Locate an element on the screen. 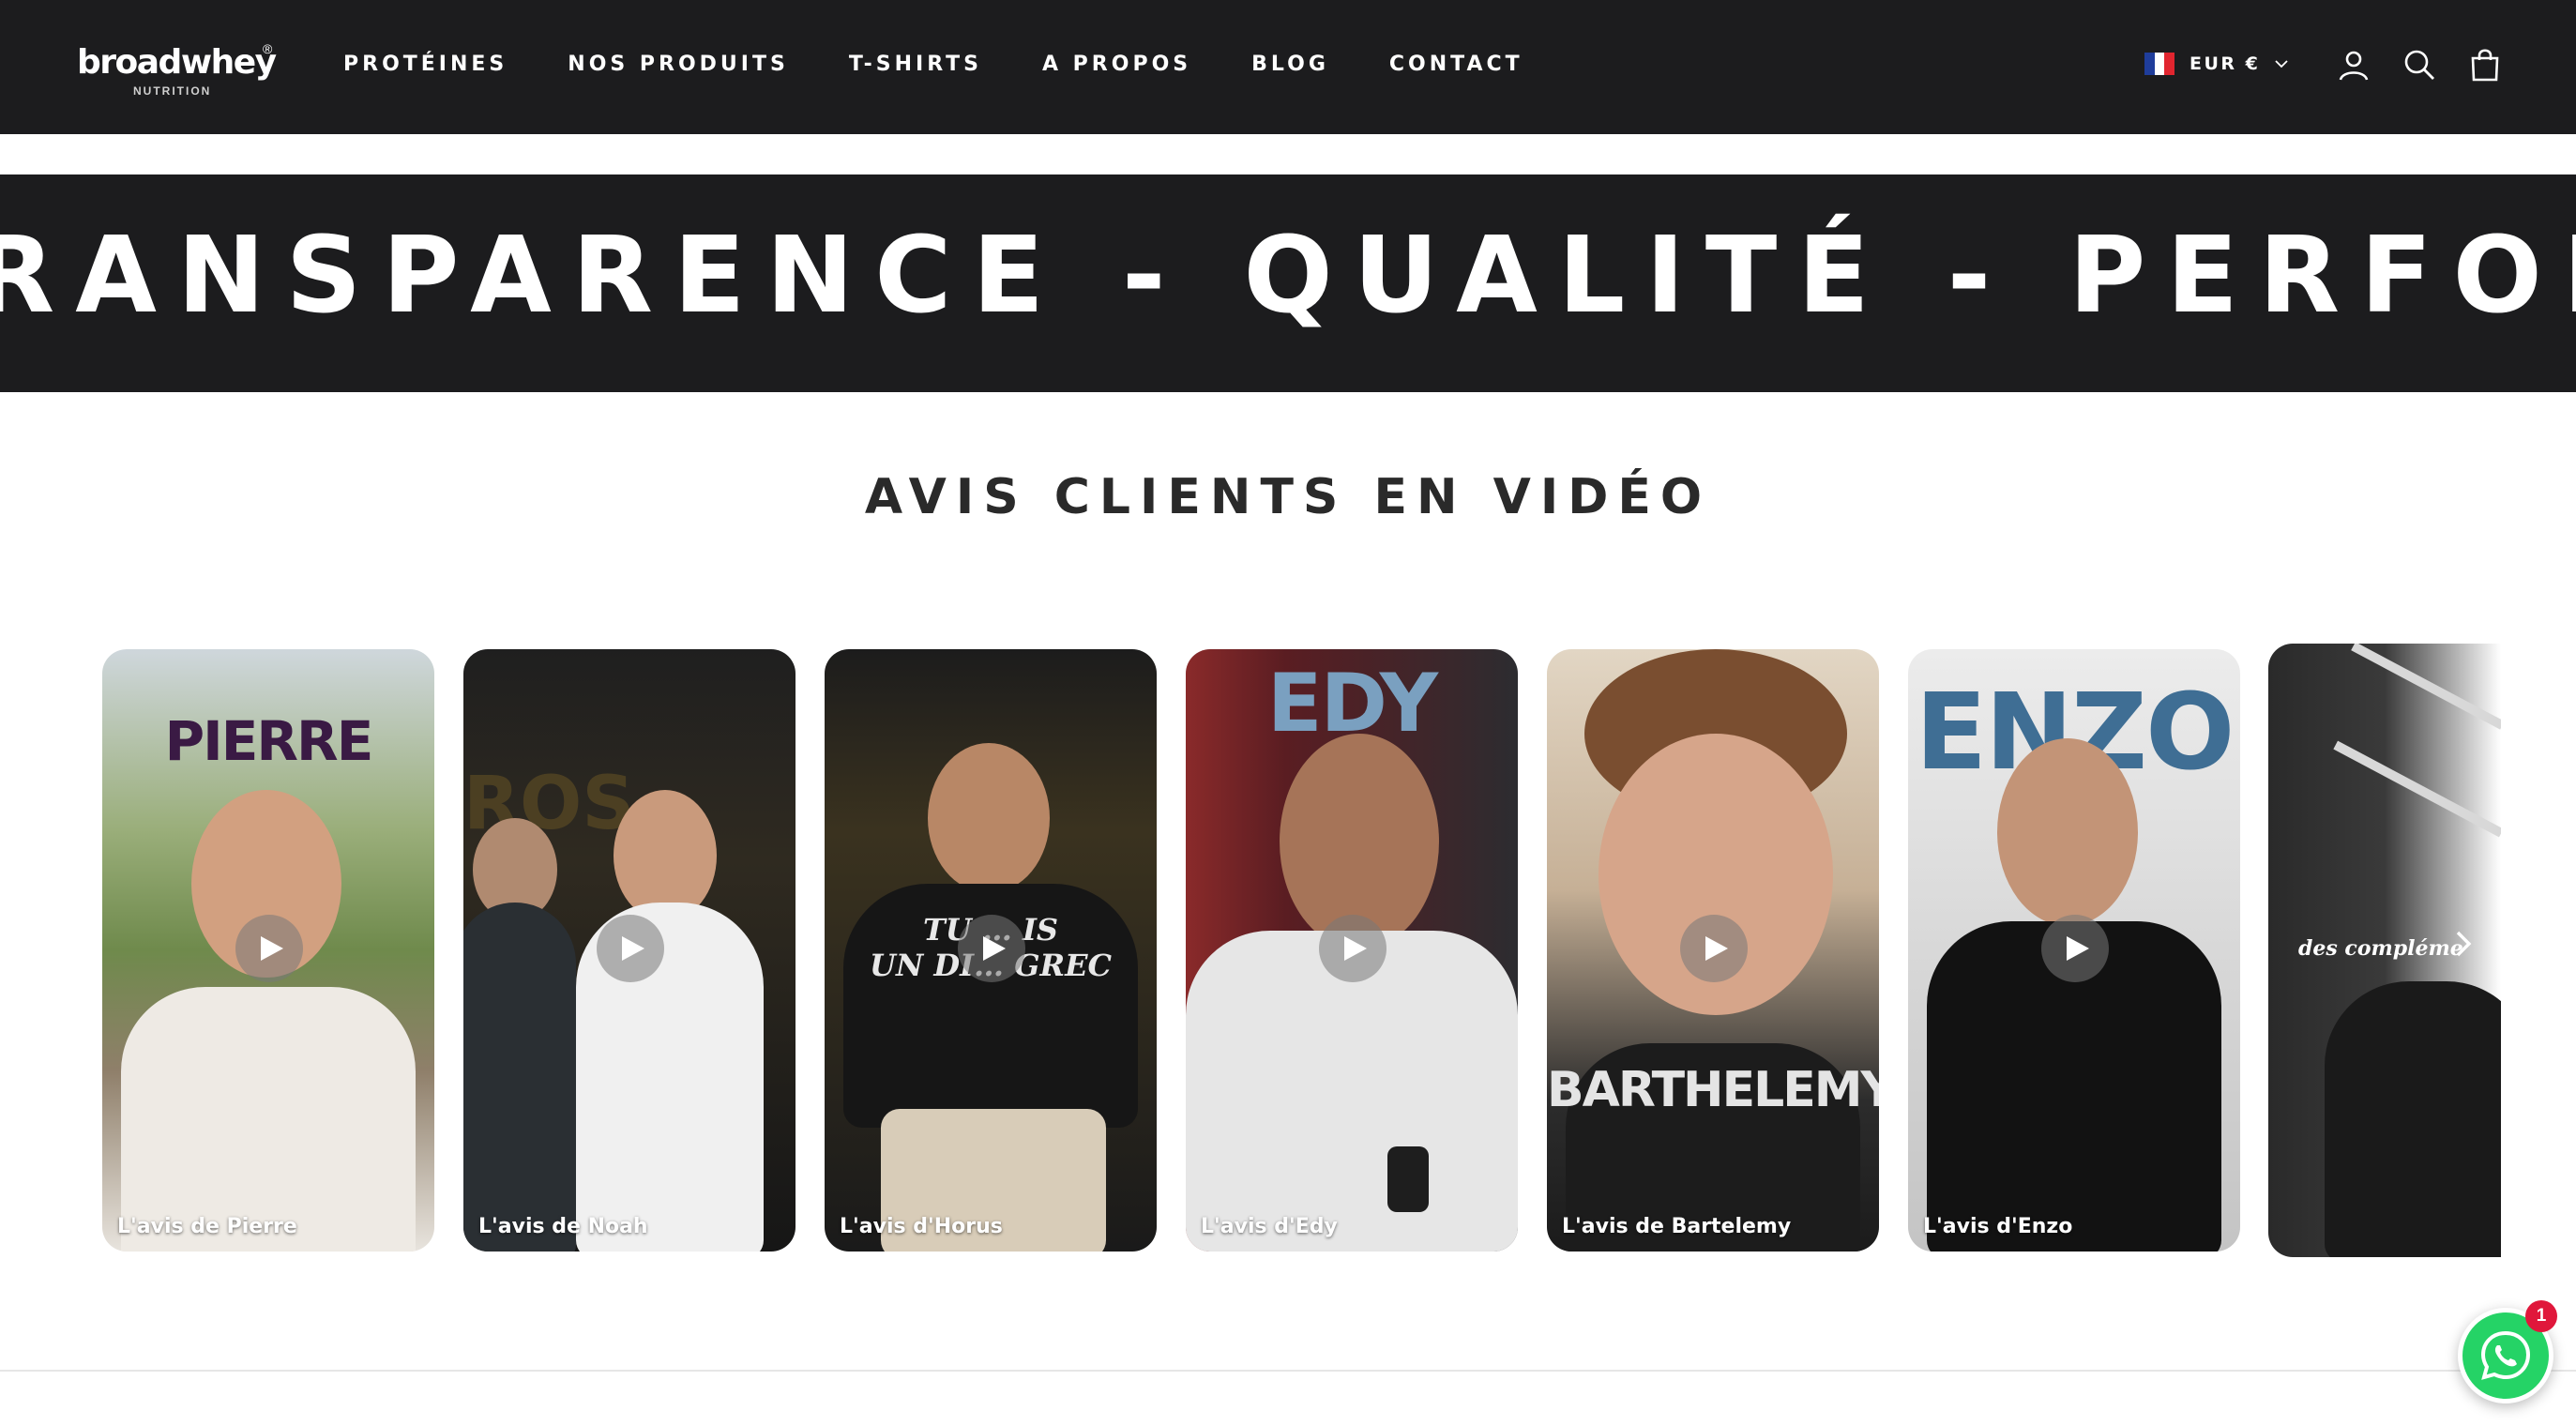 This screenshot has width=2576, height=1426. video-overlay-title: PIERRE is located at coordinates (269, 741).